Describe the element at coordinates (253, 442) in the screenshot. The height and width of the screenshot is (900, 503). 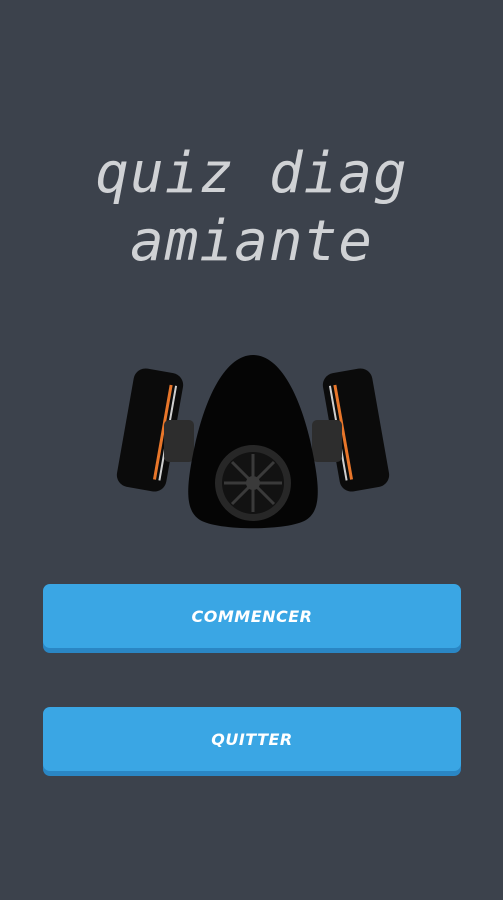
I see `respirator-mask-icon` at that location.